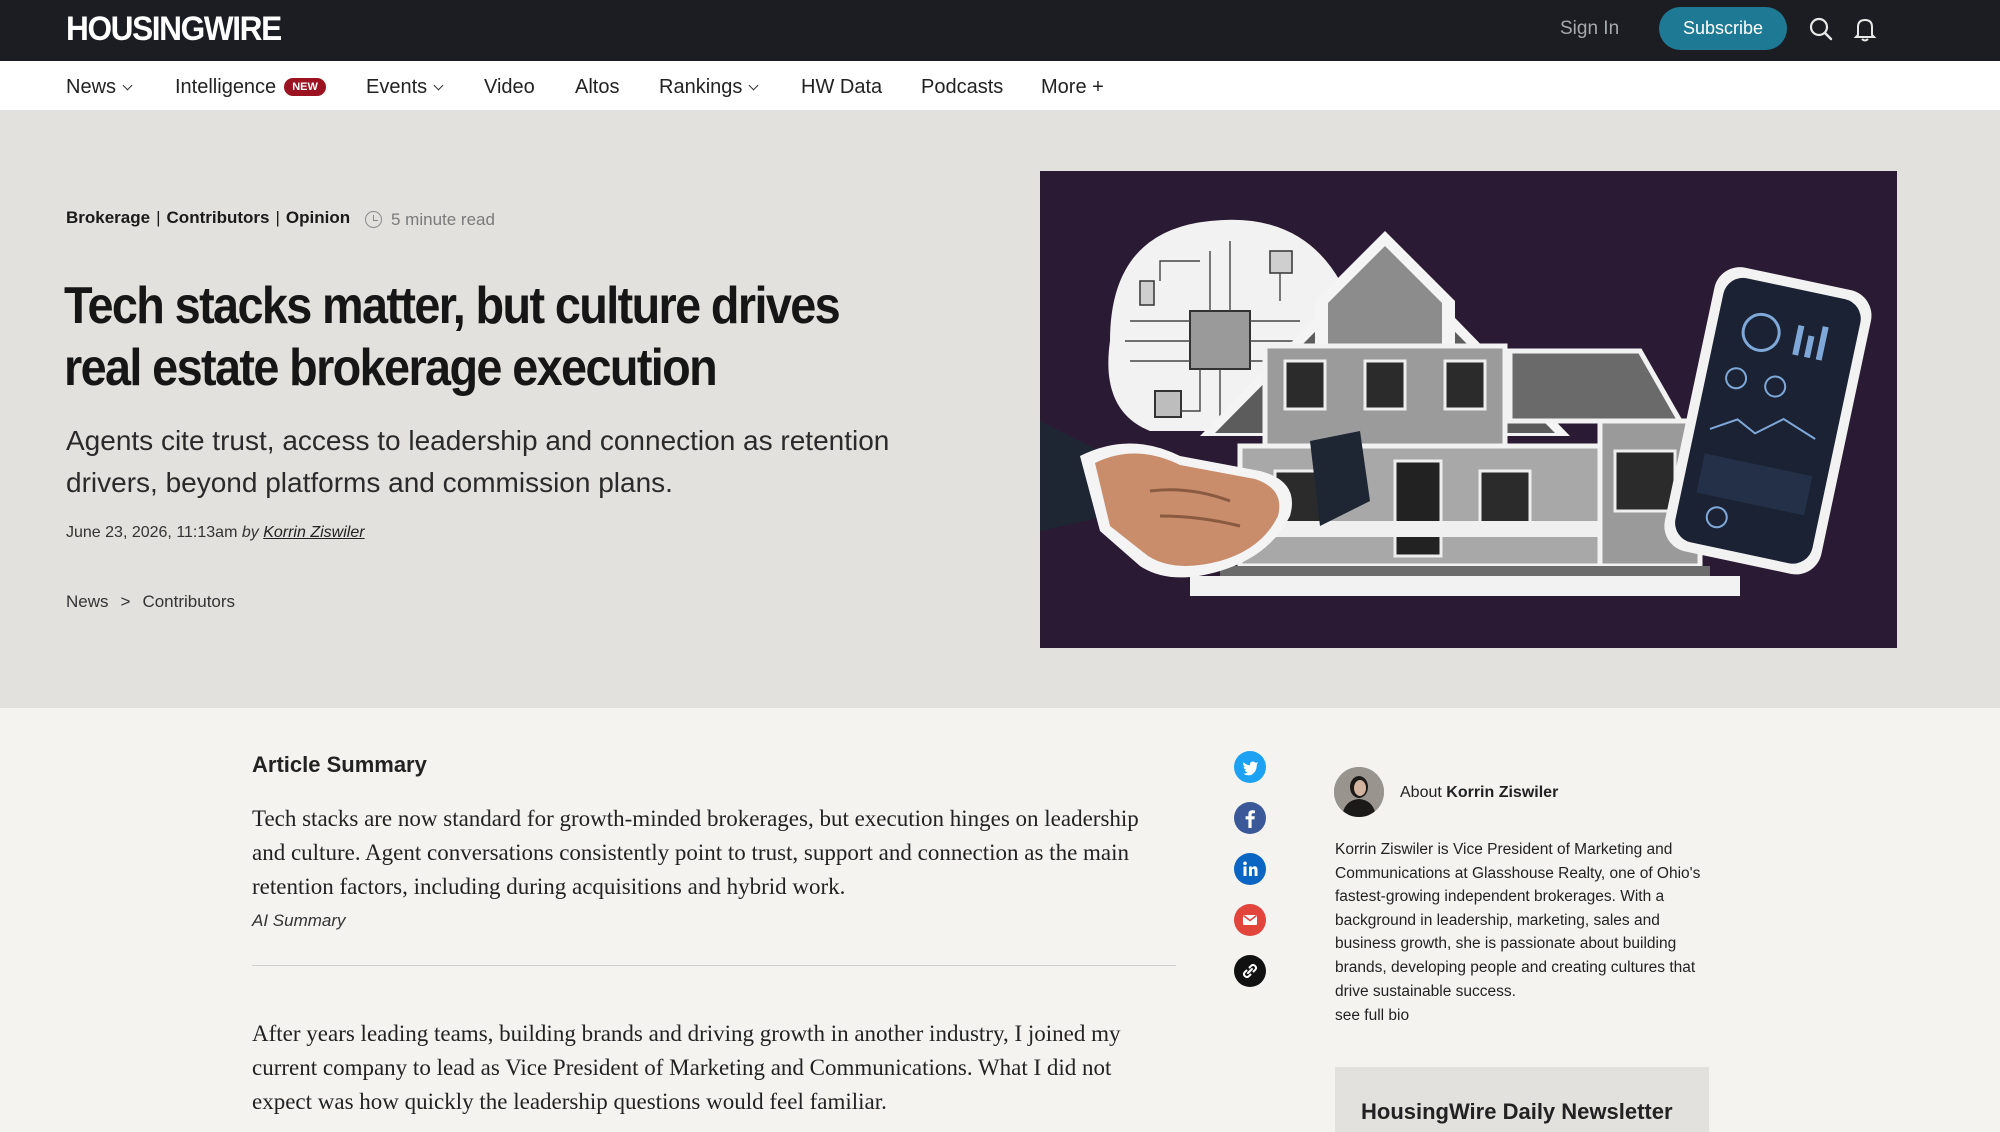  What do you see at coordinates (313, 532) in the screenshot?
I see `author-link: Korrin Ziswiler` at bounding box center [313, 532].